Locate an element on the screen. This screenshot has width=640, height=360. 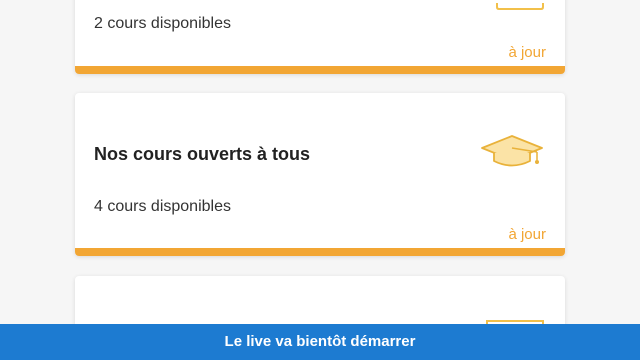
card-title: Nos cours ouverts à tous is located at coordinates (202, 154).